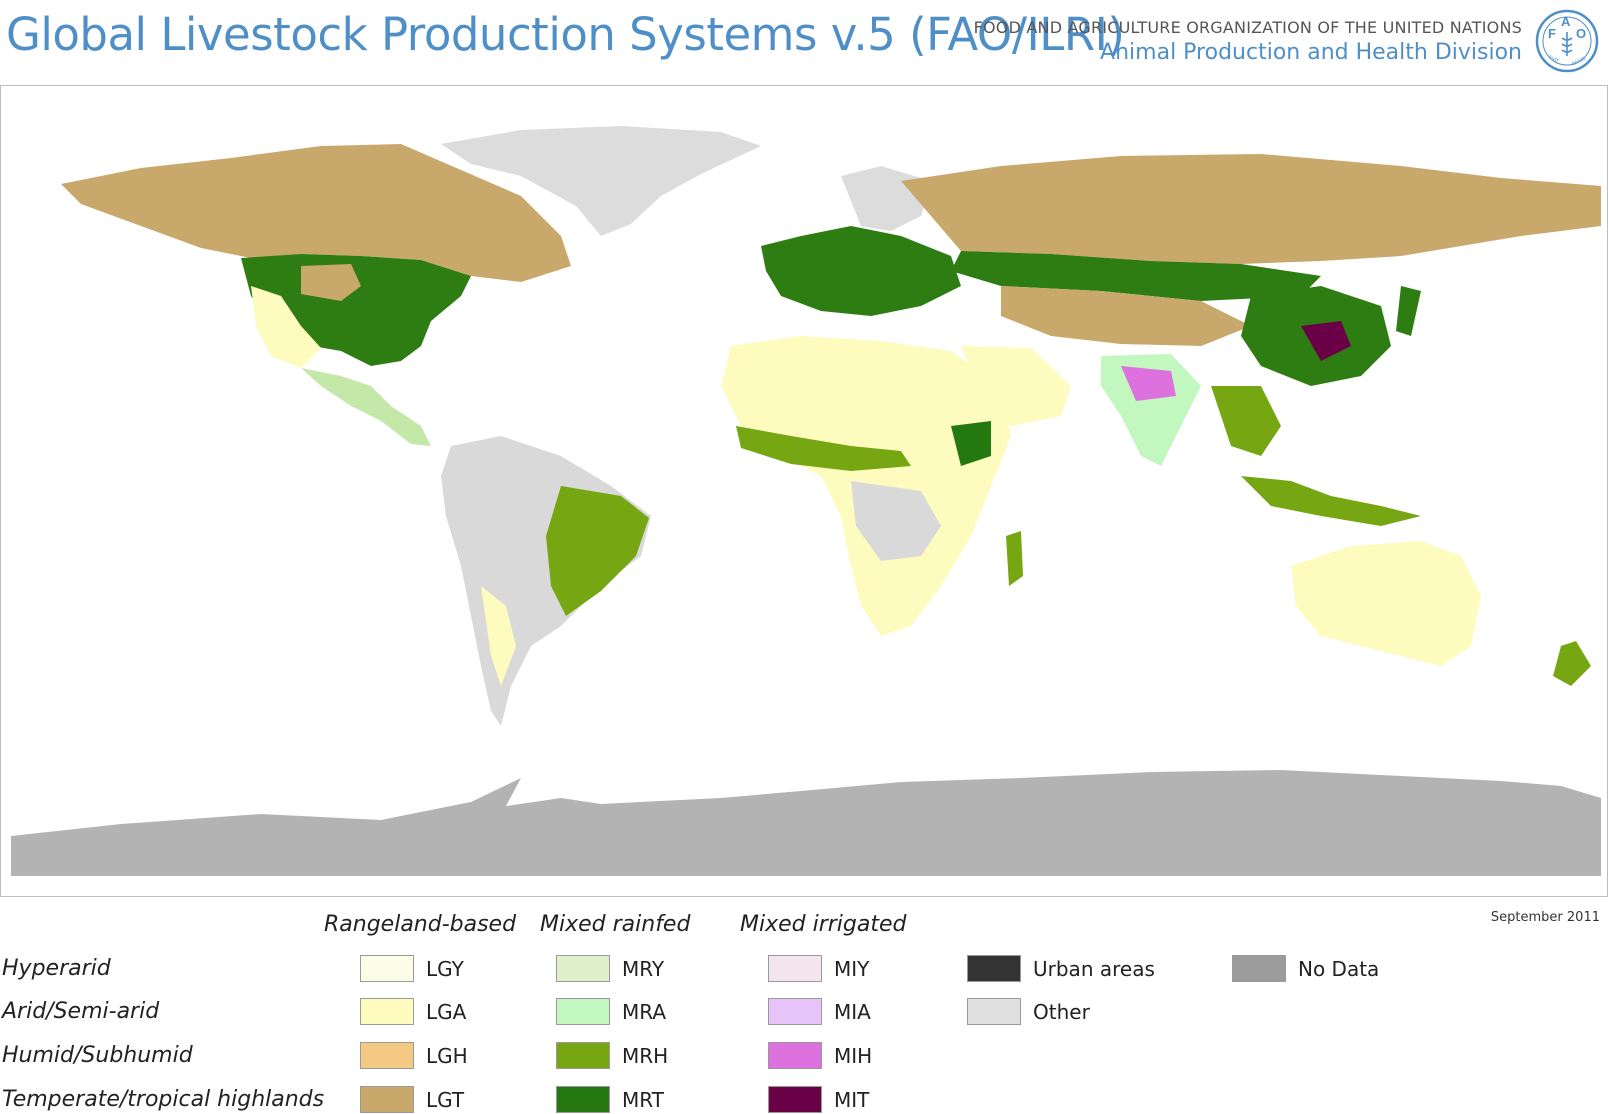  What do you see at coordinates (994, 1011) in the screenshot?
I see `legend-swatch-other` at bounding box center [994, 1011].